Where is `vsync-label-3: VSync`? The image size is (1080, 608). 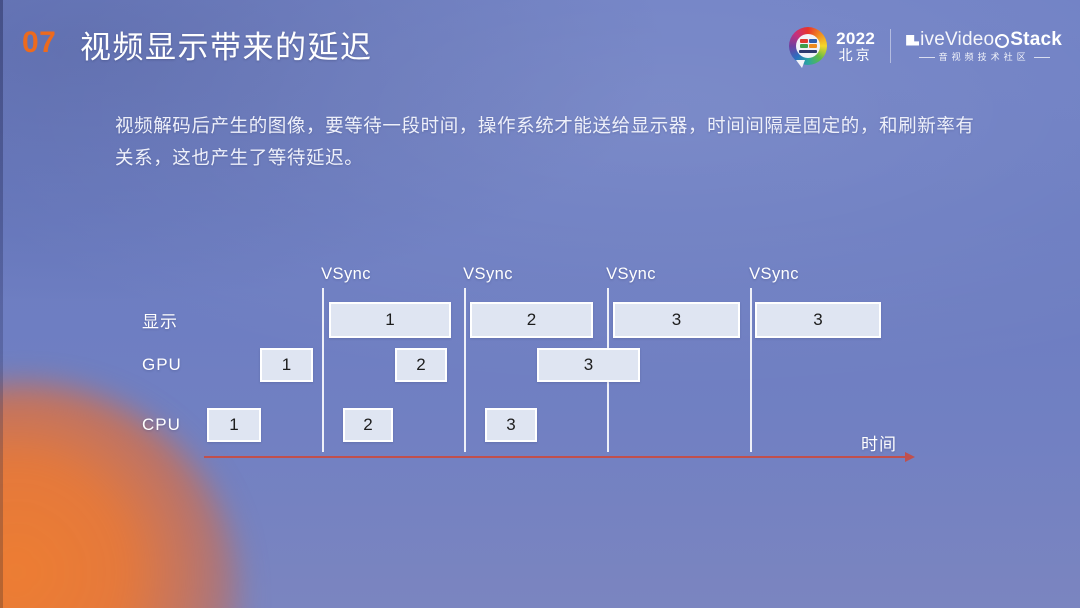
vsync-label-3: VSync is located at coordinates (631, 274).